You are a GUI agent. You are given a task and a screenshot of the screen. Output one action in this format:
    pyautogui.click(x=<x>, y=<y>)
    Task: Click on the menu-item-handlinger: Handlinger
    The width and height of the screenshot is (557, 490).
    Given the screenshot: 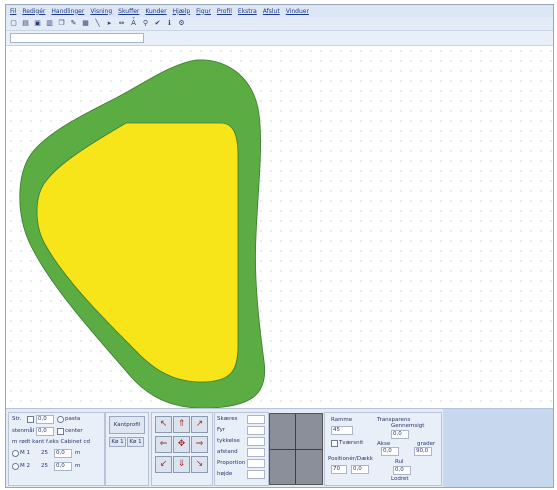 What is the action you would take?
    pyautogui.click(x=67, y=11)
    